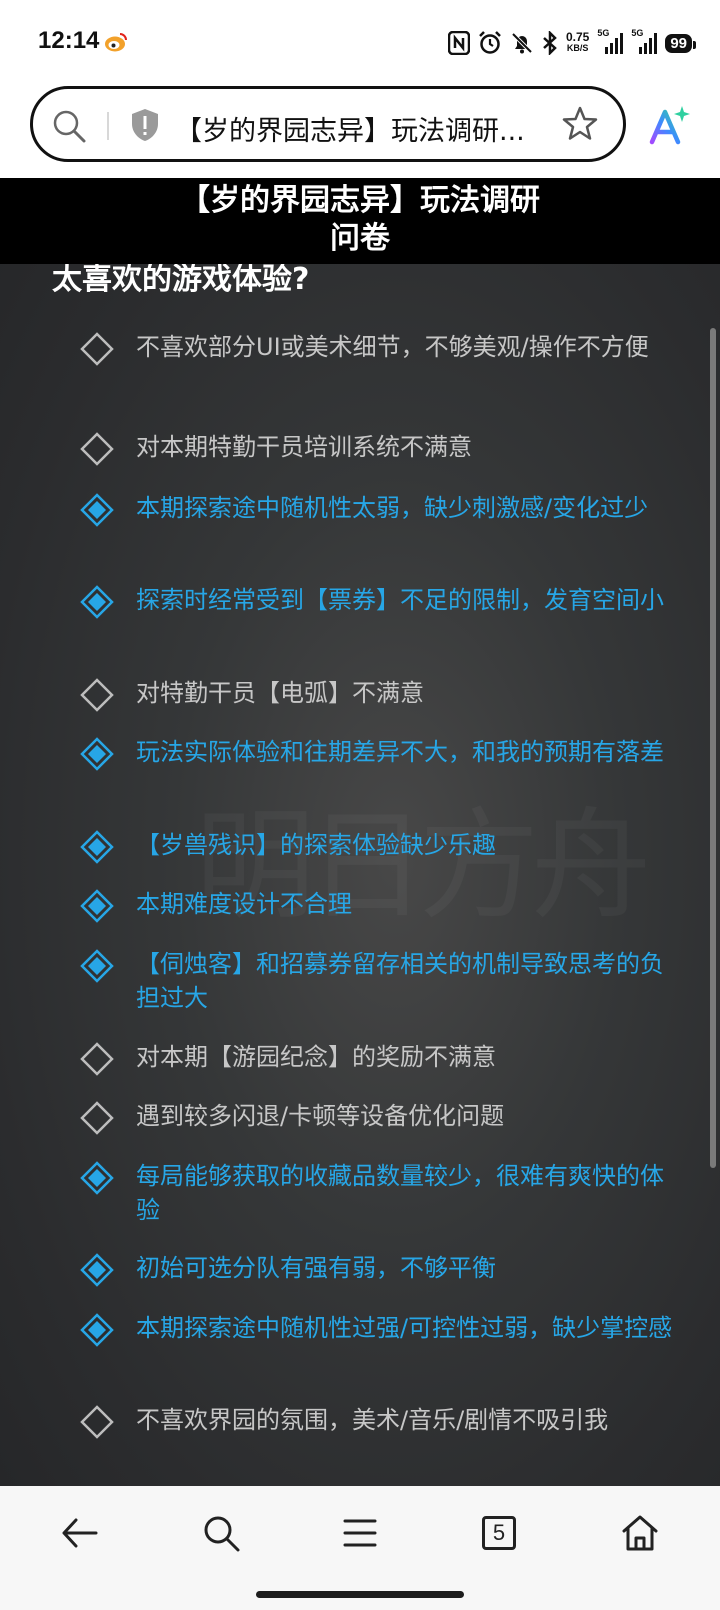 The height and width of the screenshot is (1610, 720). What do you see at coordinates (669, 125) in the screenshot?
I see `ai-assistant-icon` at bounding box center [669, 125].